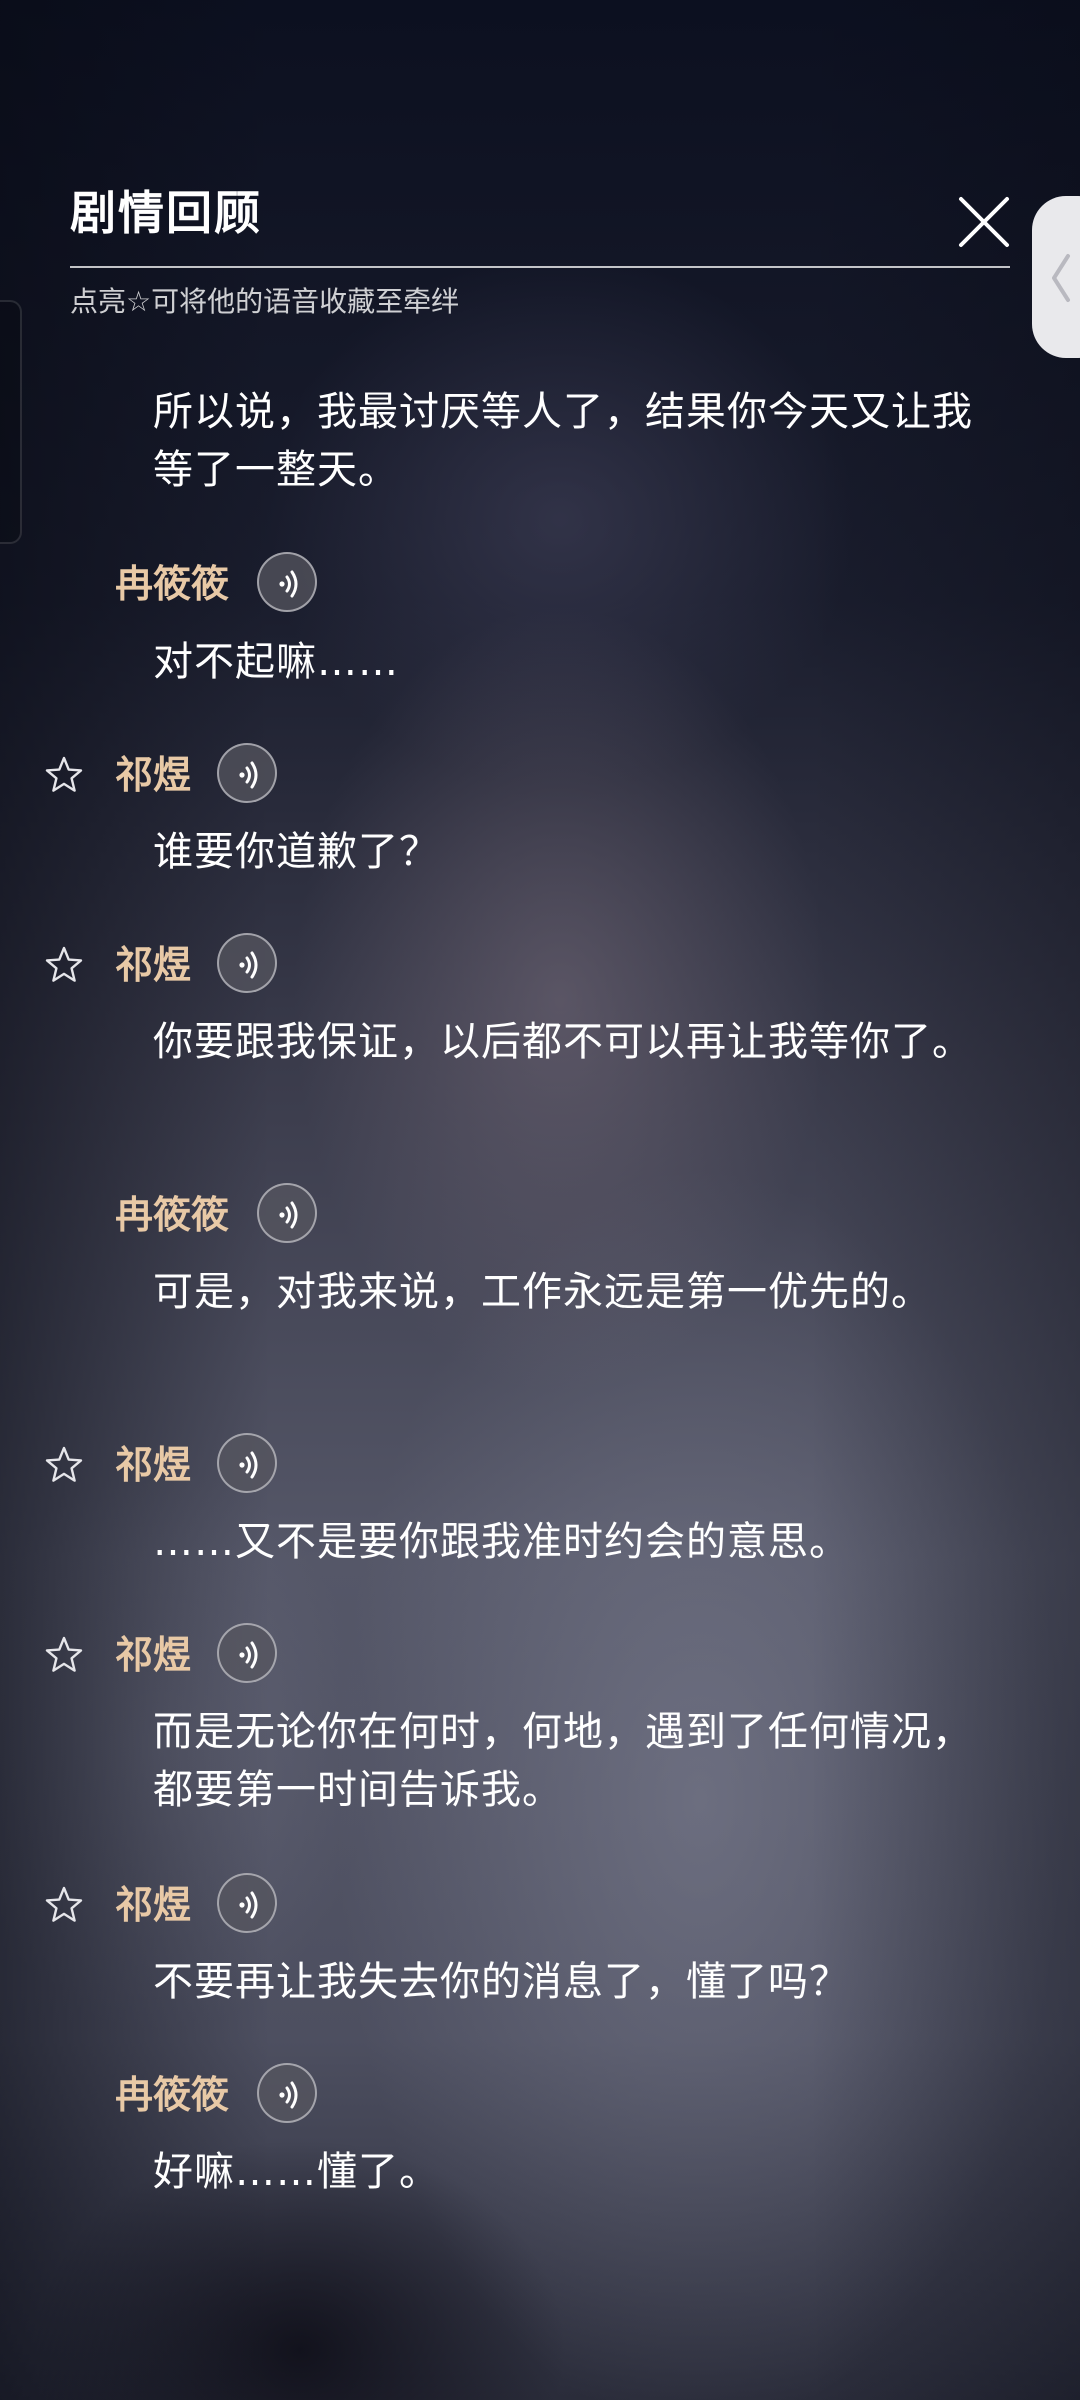 The height and width of the screenshot is (2400, 1080). What do you see at coordinates (296, 2172) in the screenshot?
I see `dialogue-text: 好嘛……懂了。` at bounding box center [296, 2172].